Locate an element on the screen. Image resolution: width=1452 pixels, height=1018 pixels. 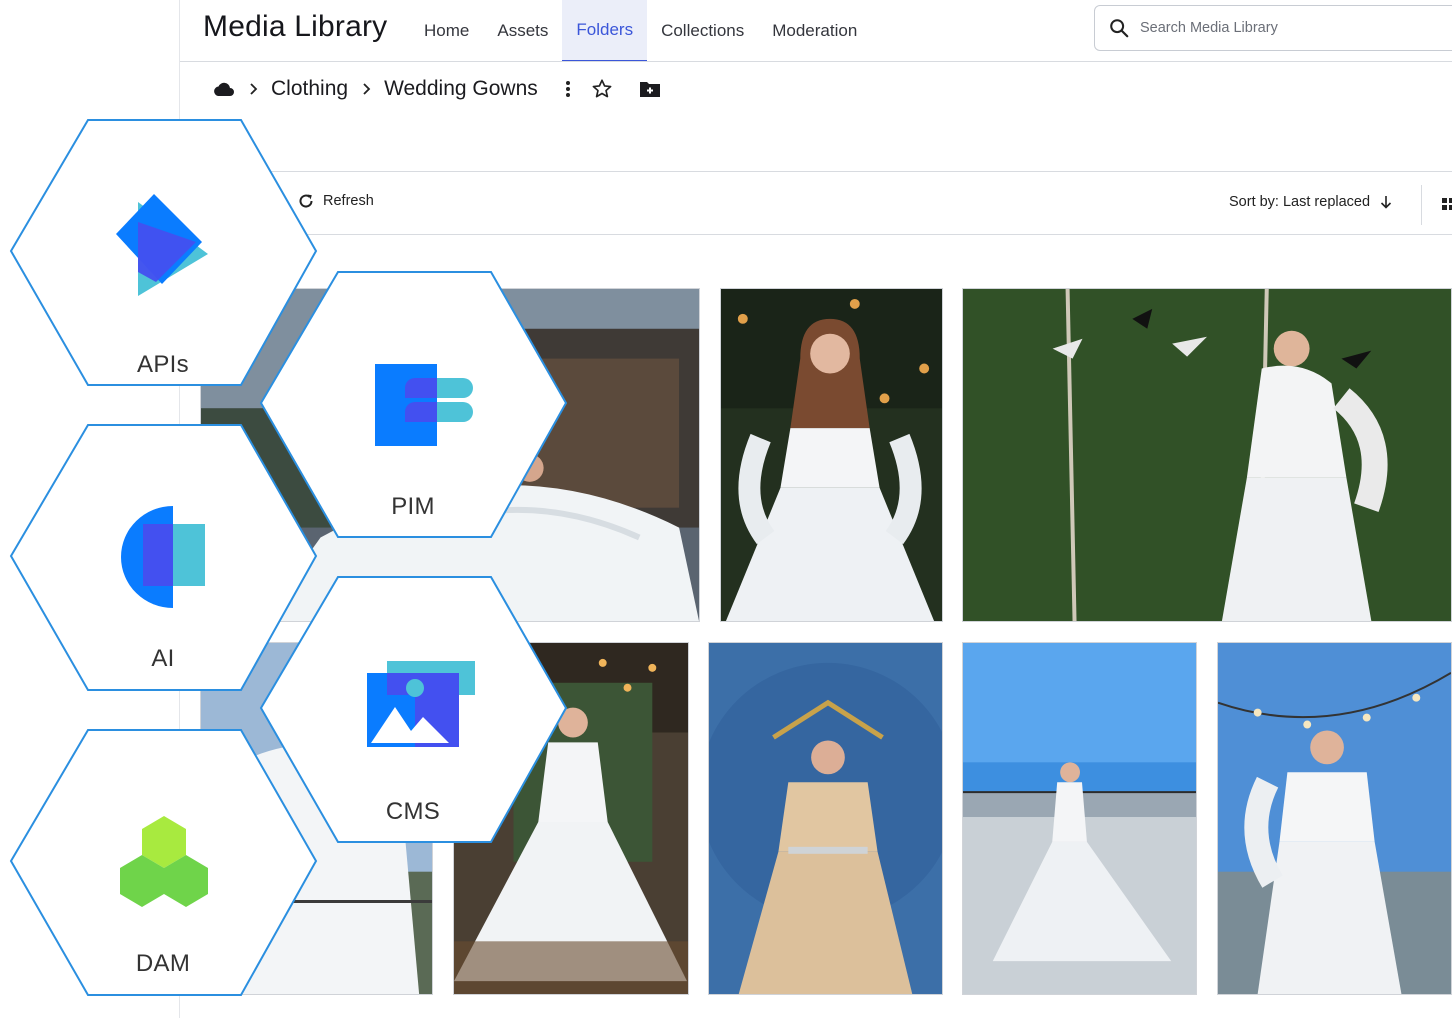
tab-home: Home is located at coordinates (446, 31).